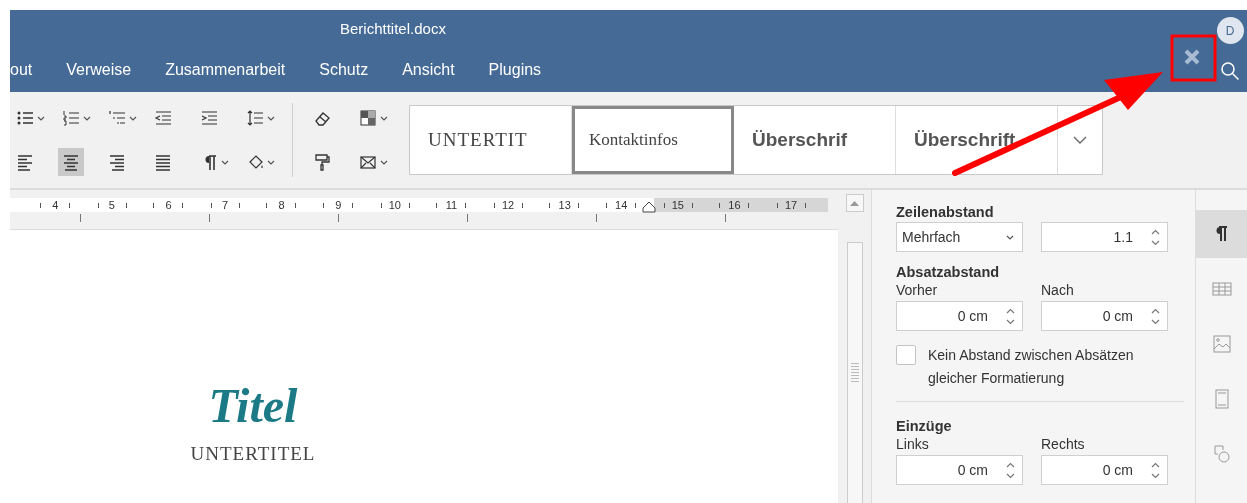 This screenshot has width=1247, height=503. I want to click on align-justify-icon, so click(163, 162).